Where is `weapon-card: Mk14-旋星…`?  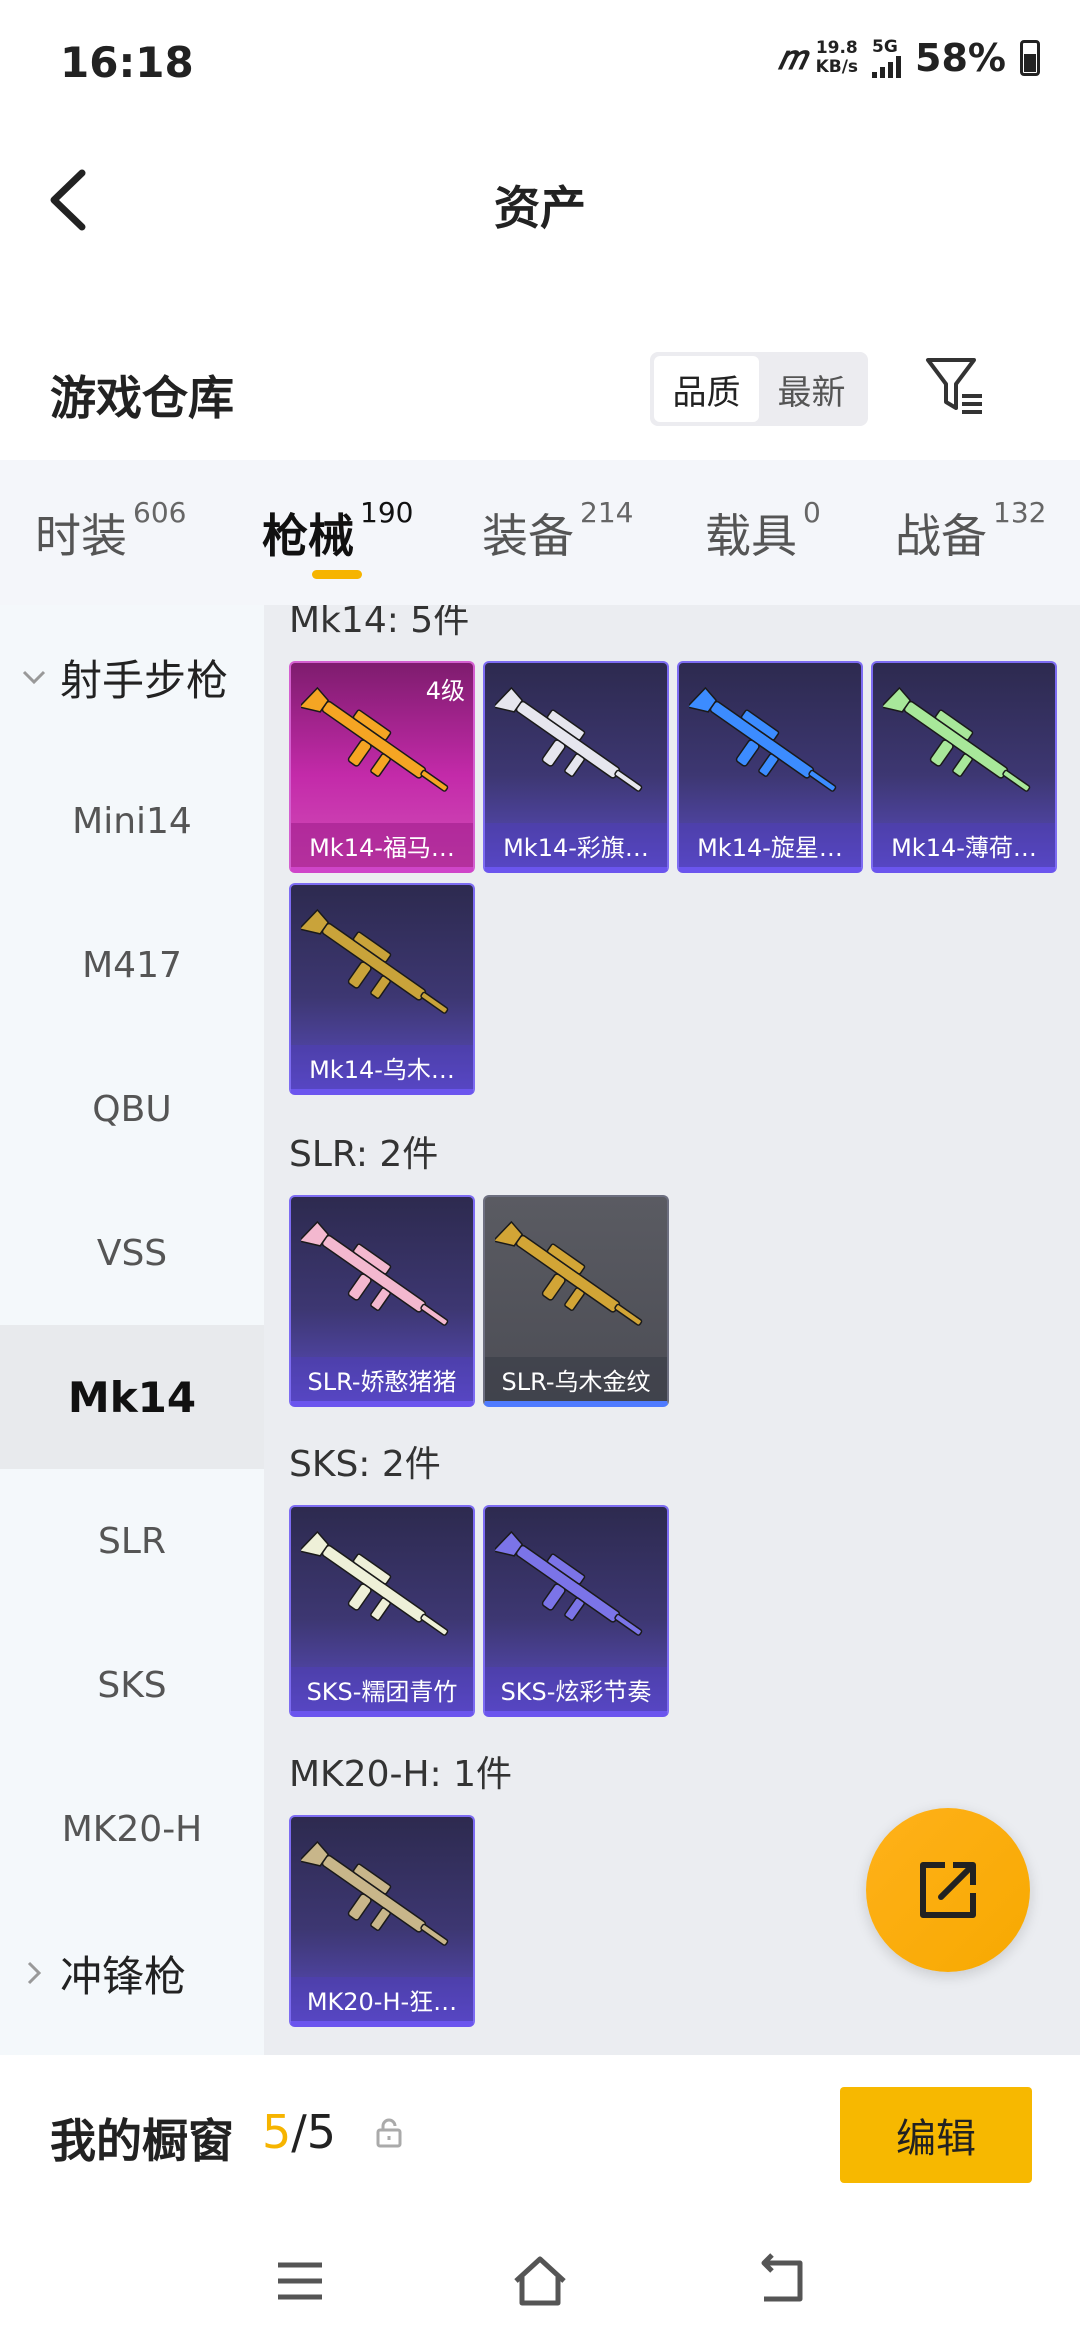 weapon-card: Mk14-旋星… is located at coordinates (770, 767).